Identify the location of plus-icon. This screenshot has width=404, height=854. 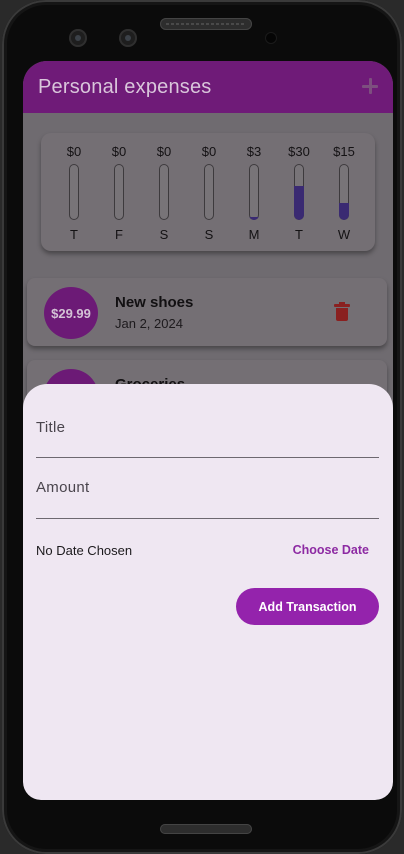
(370, 86).